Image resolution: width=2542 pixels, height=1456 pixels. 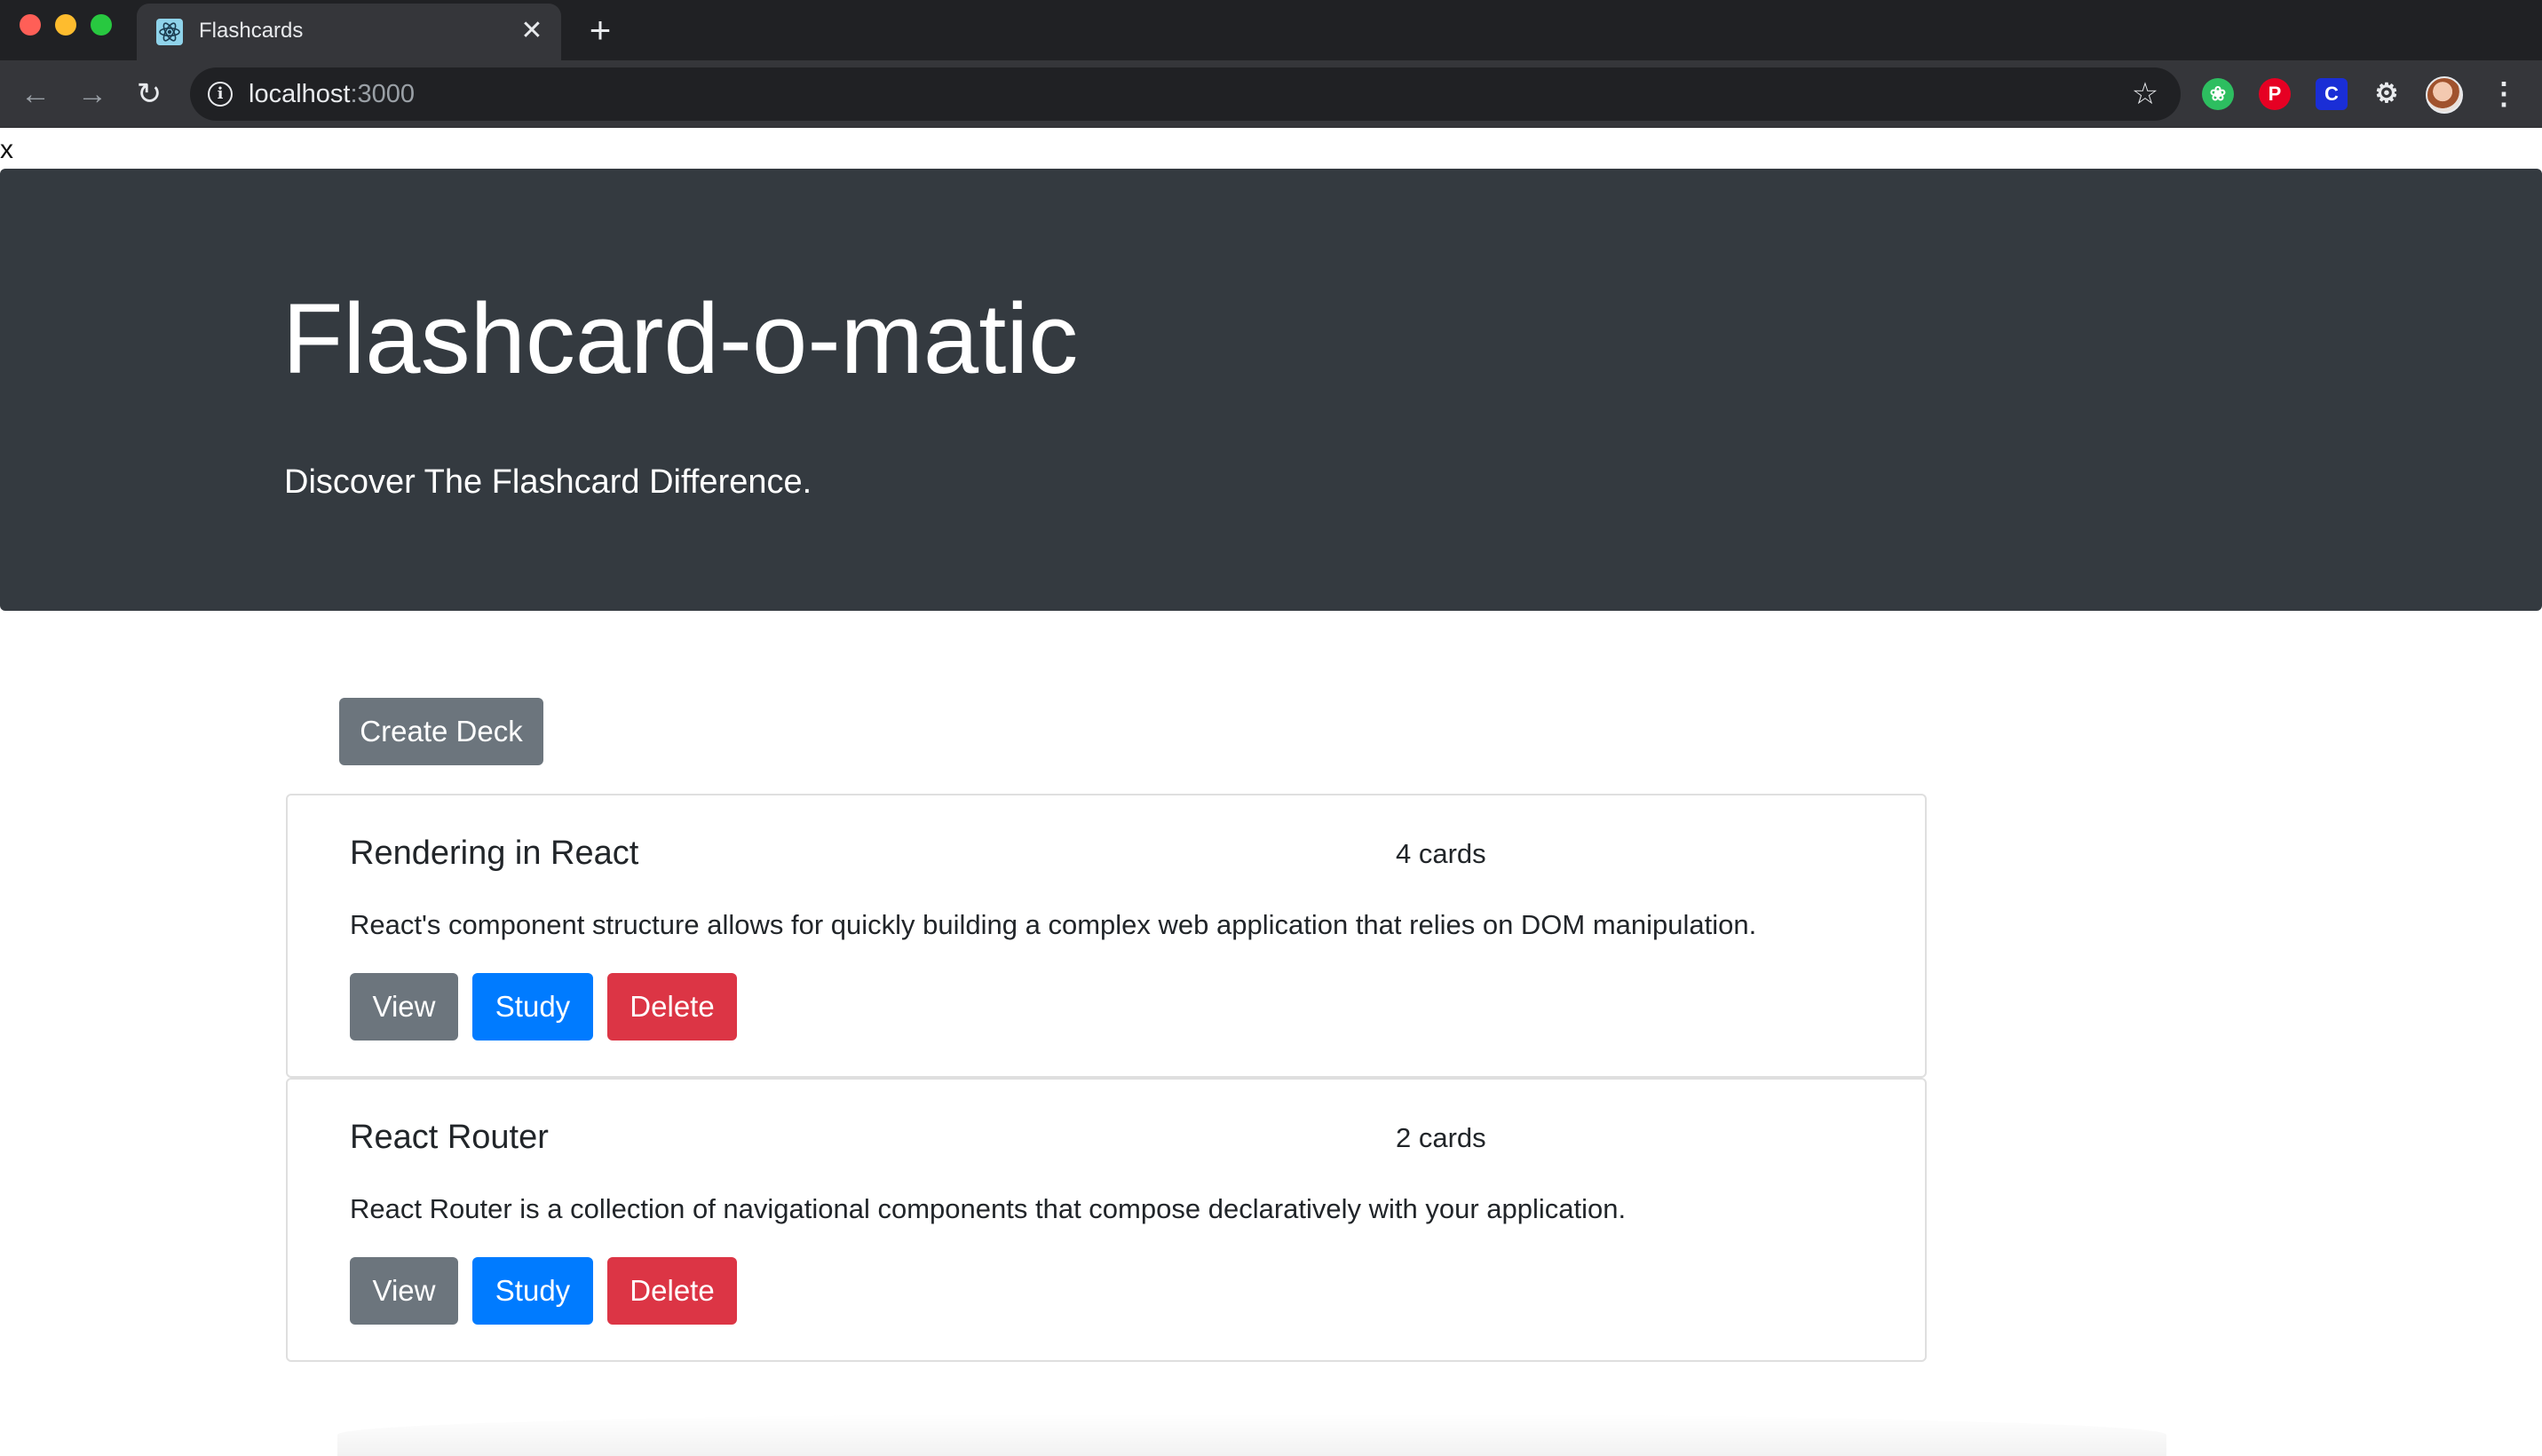 I want to click on deck-name: Rendering in React, so click(x=494, y=853).